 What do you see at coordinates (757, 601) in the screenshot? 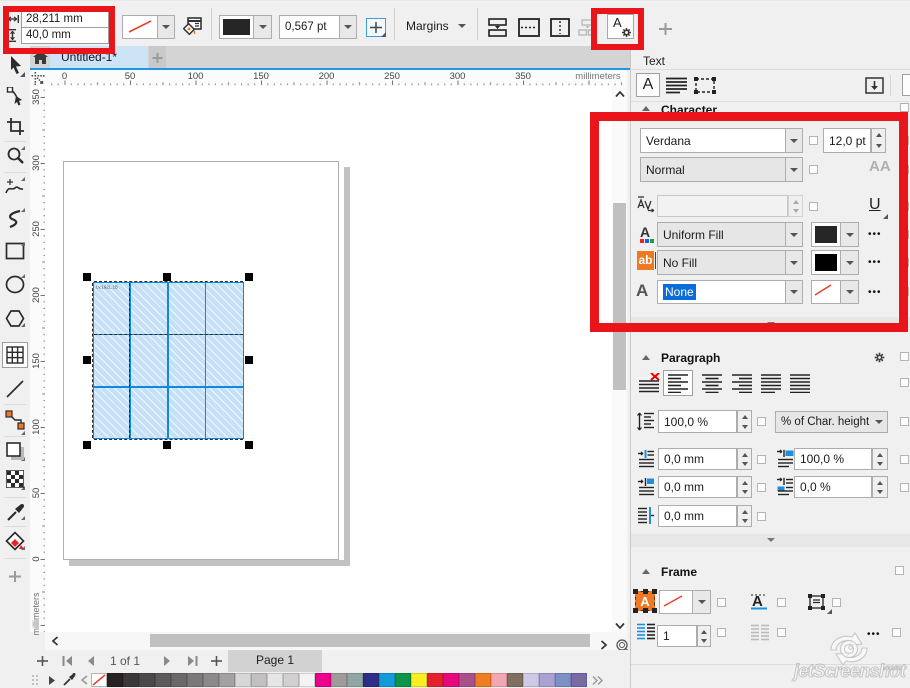
I see `svg-text: A` at bounding box center [757, 601].